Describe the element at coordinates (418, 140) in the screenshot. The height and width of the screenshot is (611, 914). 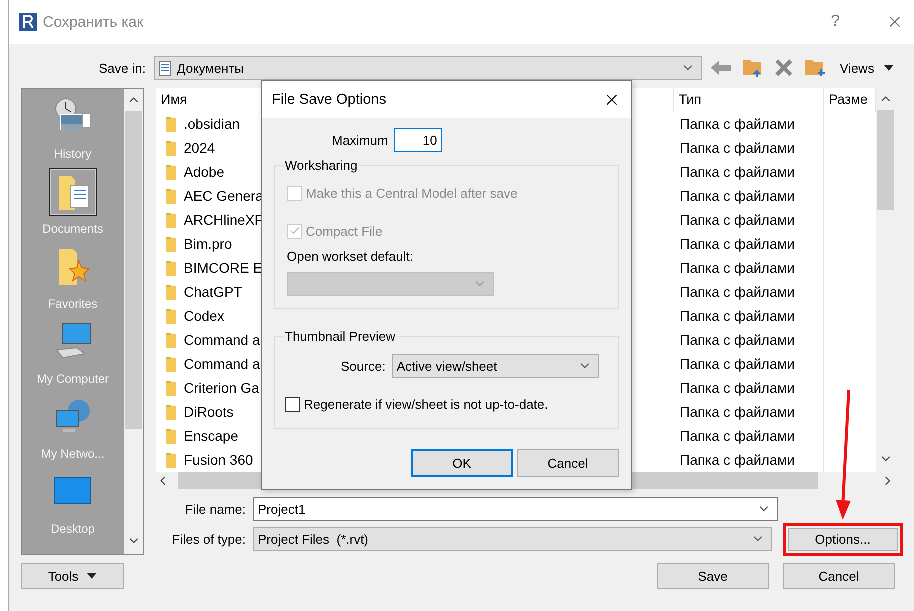
I see `maximum-field: 10` at that location.